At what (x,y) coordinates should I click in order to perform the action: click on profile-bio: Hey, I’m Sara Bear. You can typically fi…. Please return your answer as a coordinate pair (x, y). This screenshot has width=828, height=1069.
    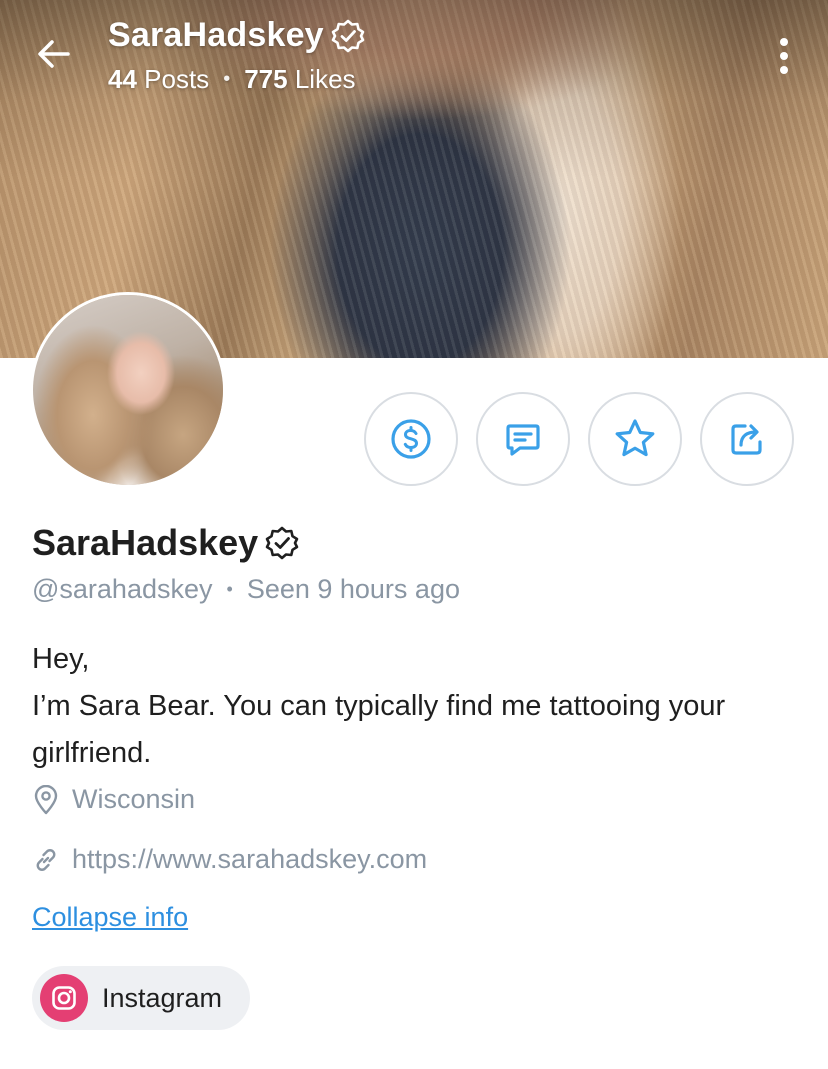
    Looking at the image, I should click on (422, 706).